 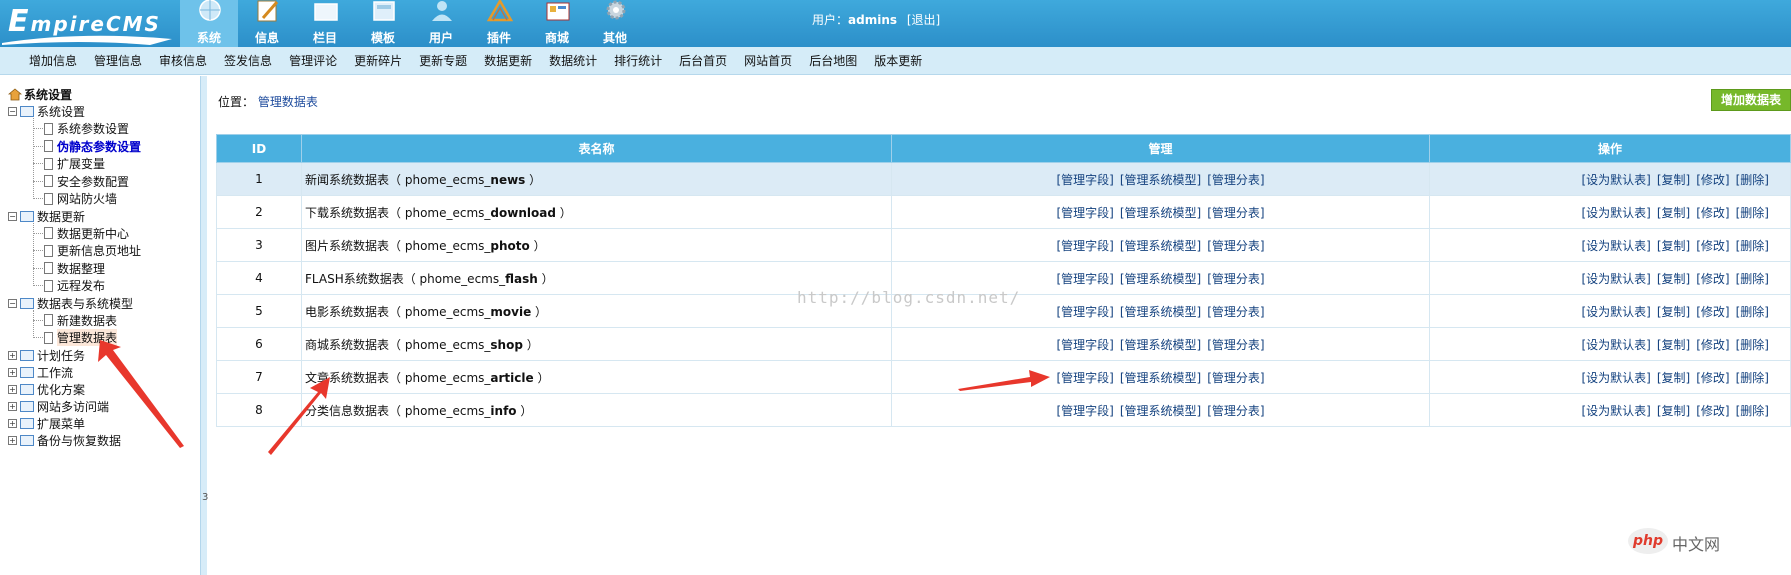 What do you see at coordinates (70, 303) in the screenshot?
I see `tree-group-2: − 数据表与系统模型` at bounding box center [70, 303].